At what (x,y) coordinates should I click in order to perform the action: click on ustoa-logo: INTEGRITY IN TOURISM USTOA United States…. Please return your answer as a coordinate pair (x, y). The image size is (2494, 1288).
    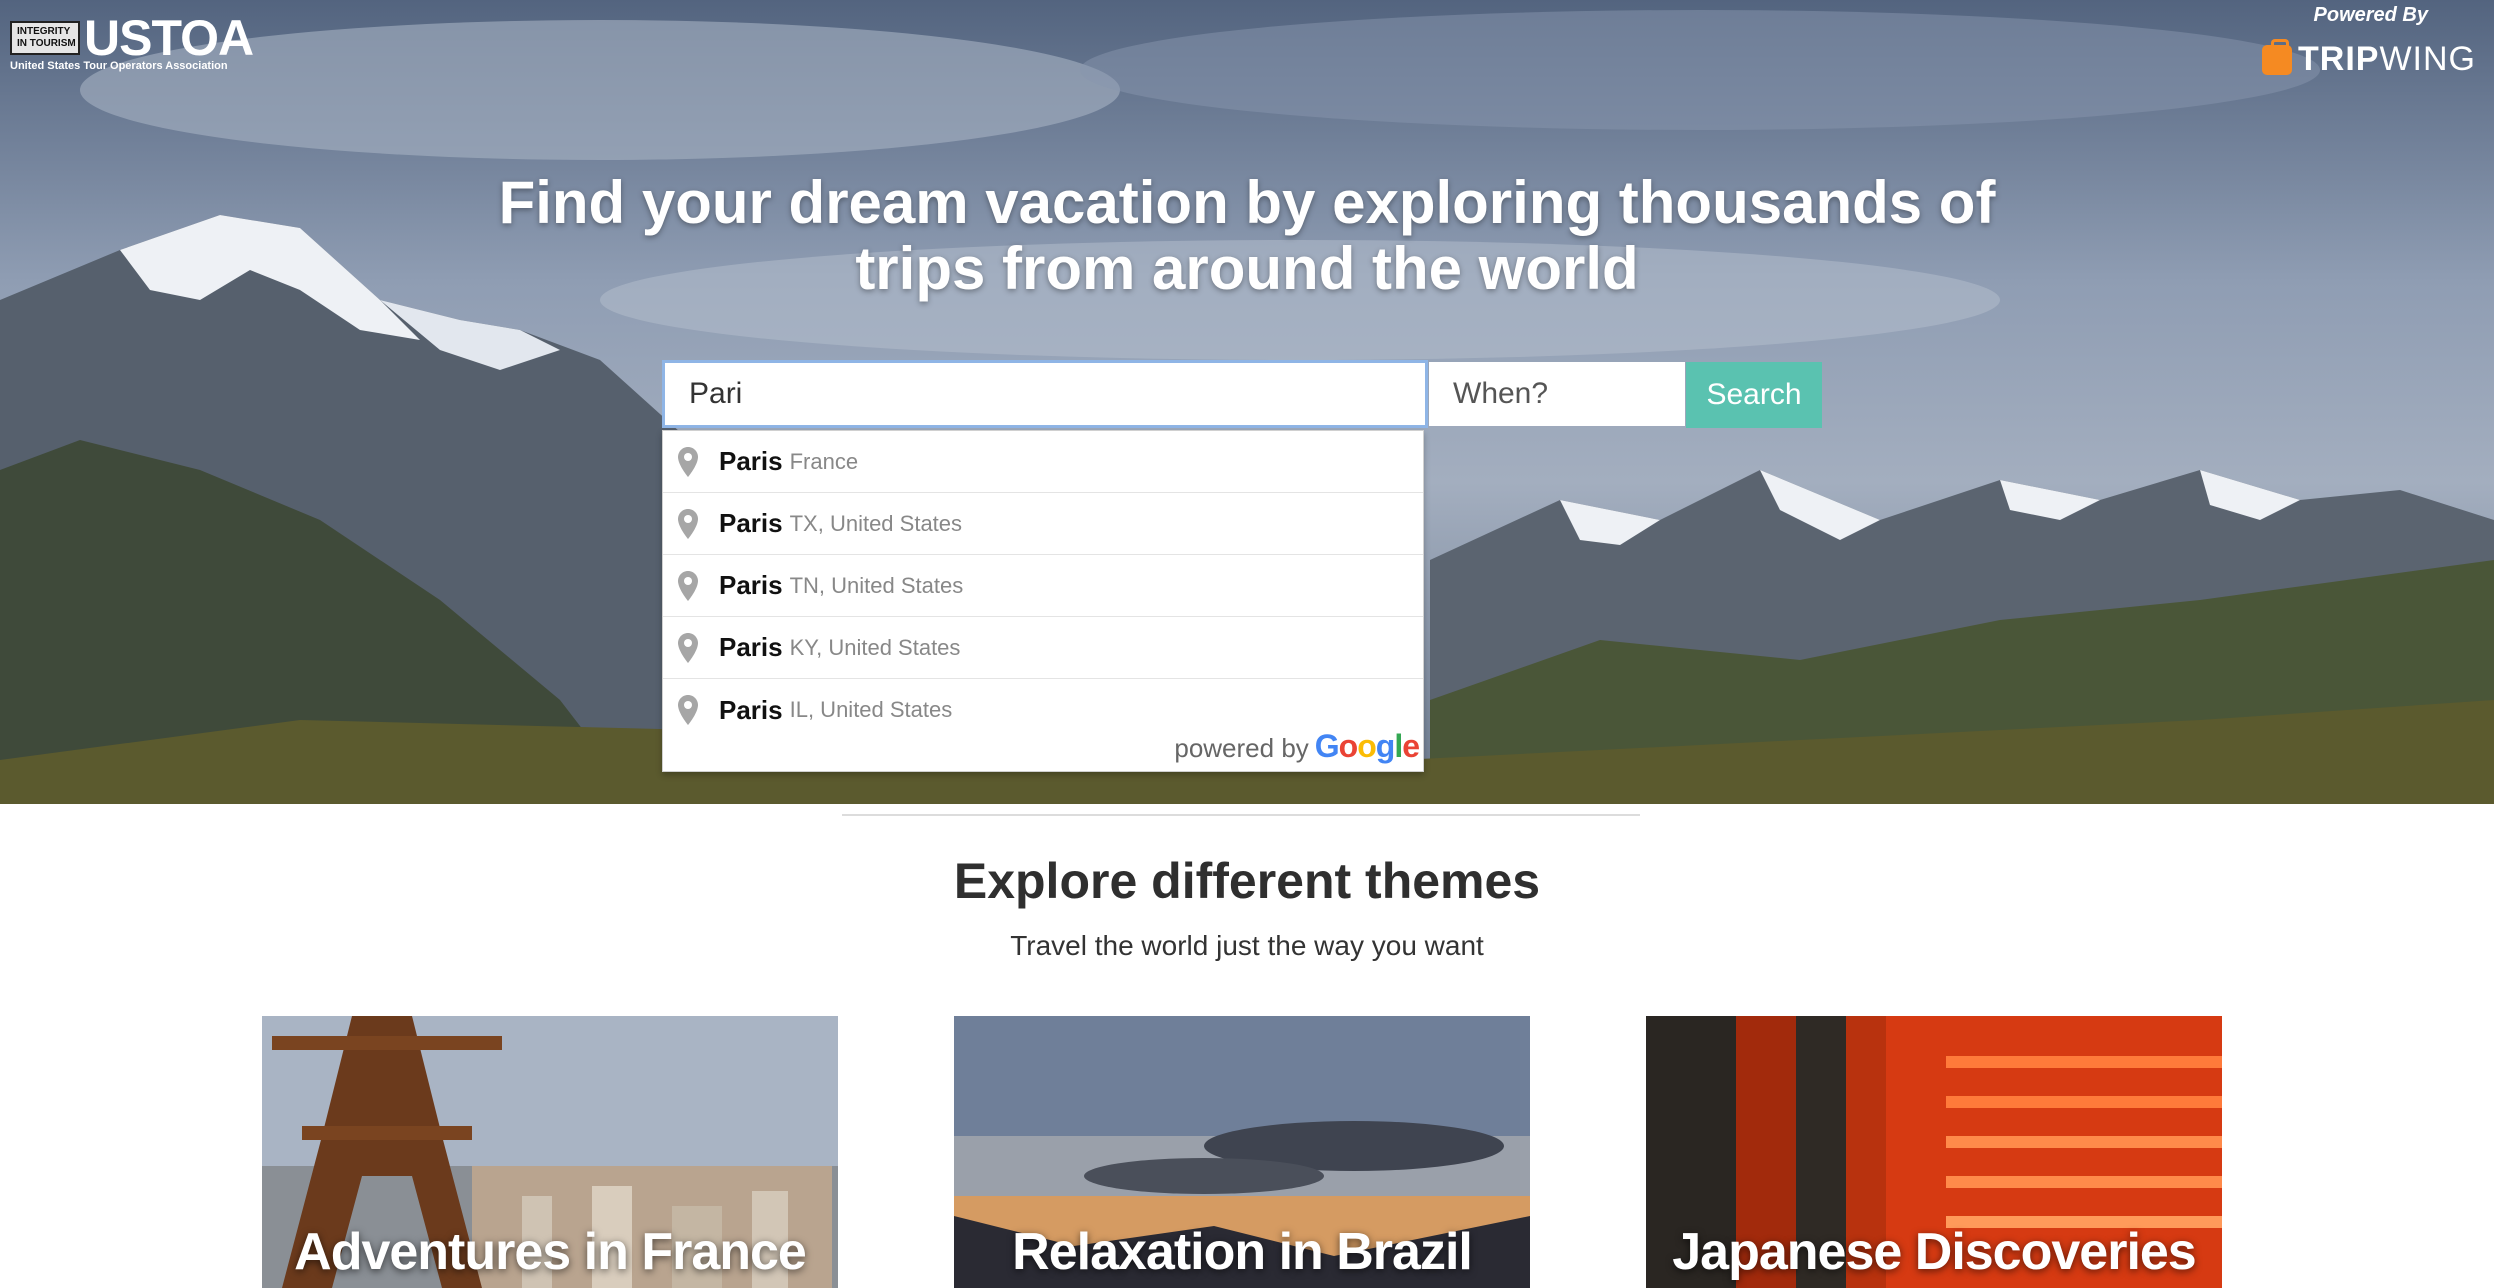
    Looking at the image, I should click on (132, 42).